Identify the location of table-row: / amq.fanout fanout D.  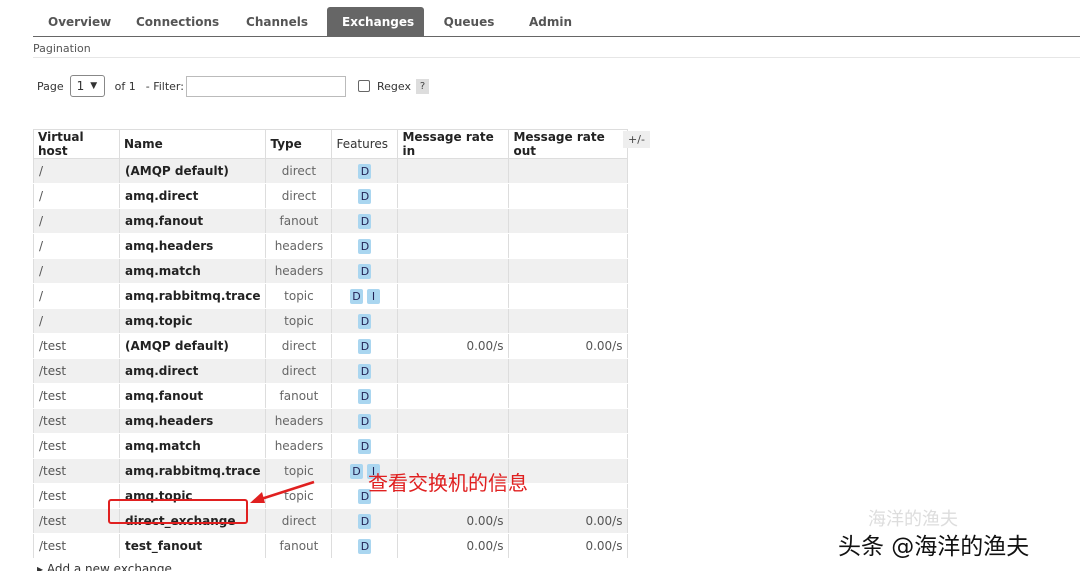
(331, 221).